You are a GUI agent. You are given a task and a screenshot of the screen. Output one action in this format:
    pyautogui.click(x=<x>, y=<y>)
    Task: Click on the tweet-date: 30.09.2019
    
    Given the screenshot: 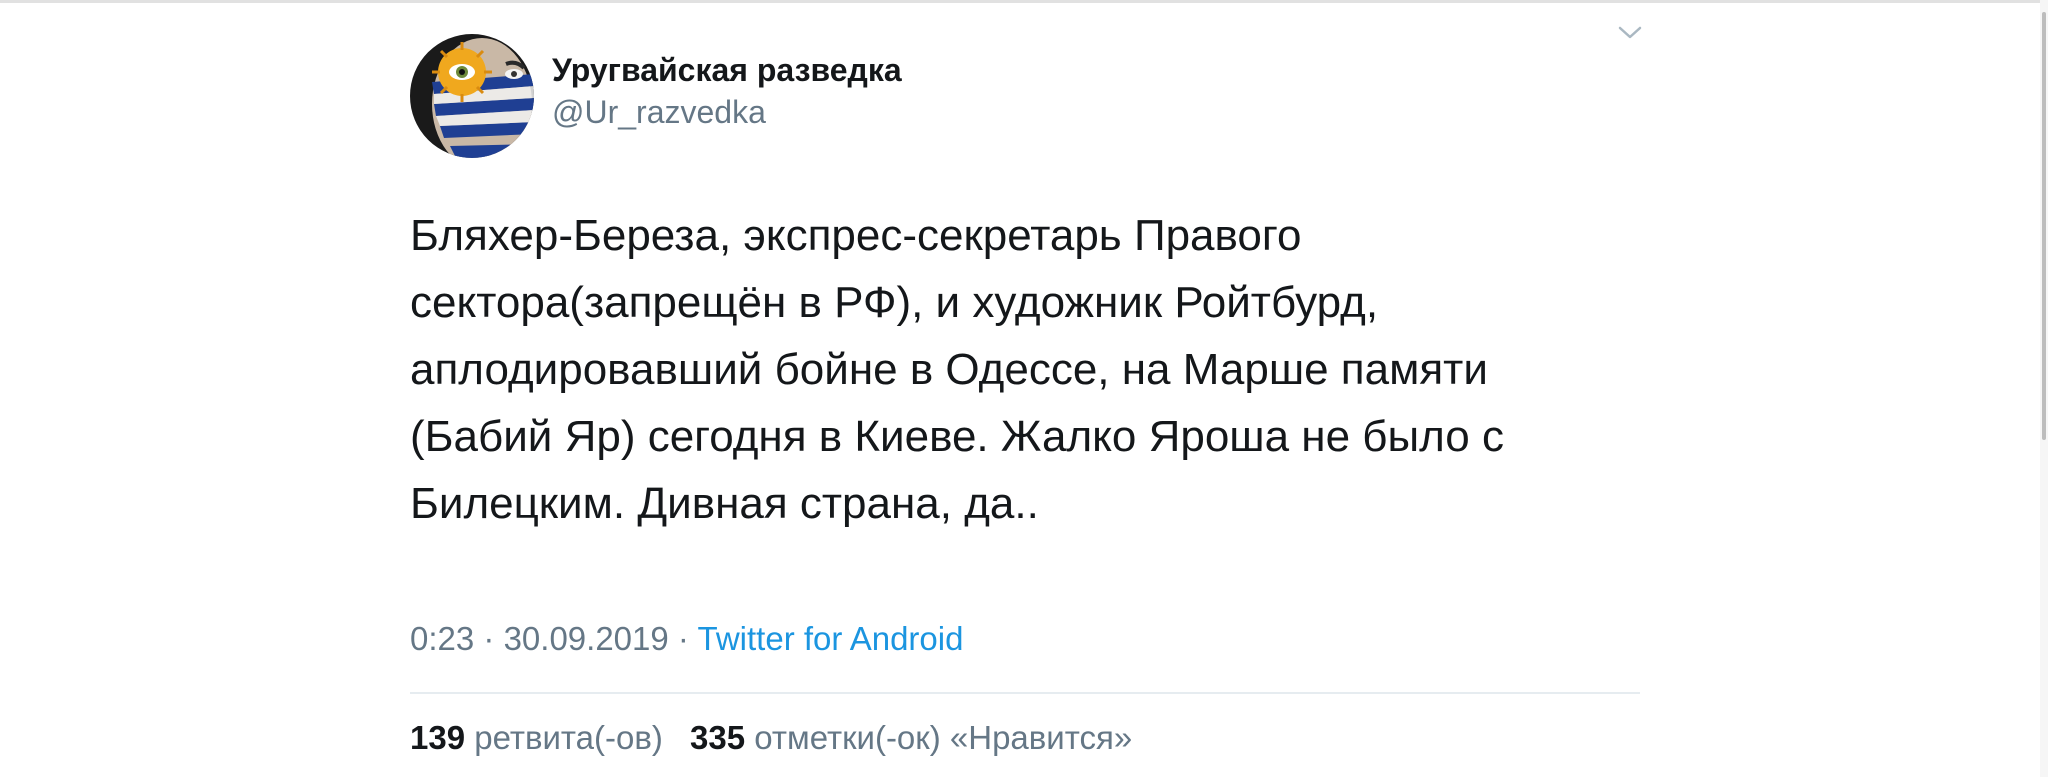 What is the action you would take?
    pyautogui.click(x=586, y=638)
    